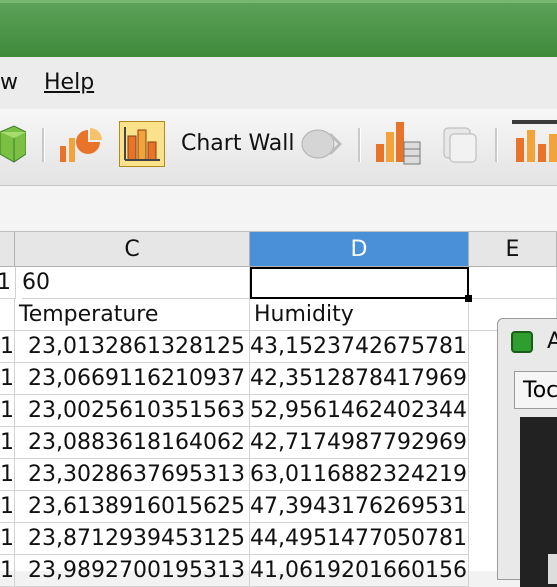  What do you see at coordinates (522, 342) in the screenshot?
I see `app-icon` at bounding box center [522, 342].